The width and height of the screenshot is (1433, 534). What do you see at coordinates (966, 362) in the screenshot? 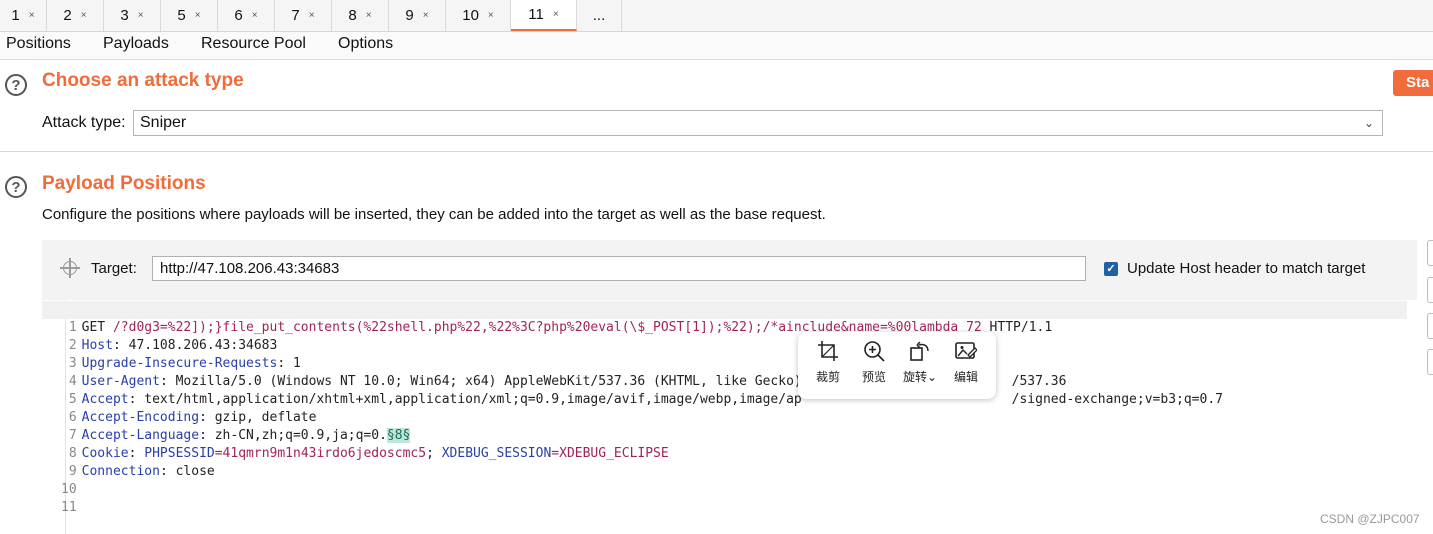
I see `edit-button: 编辑` at bounding box center [966, 362].